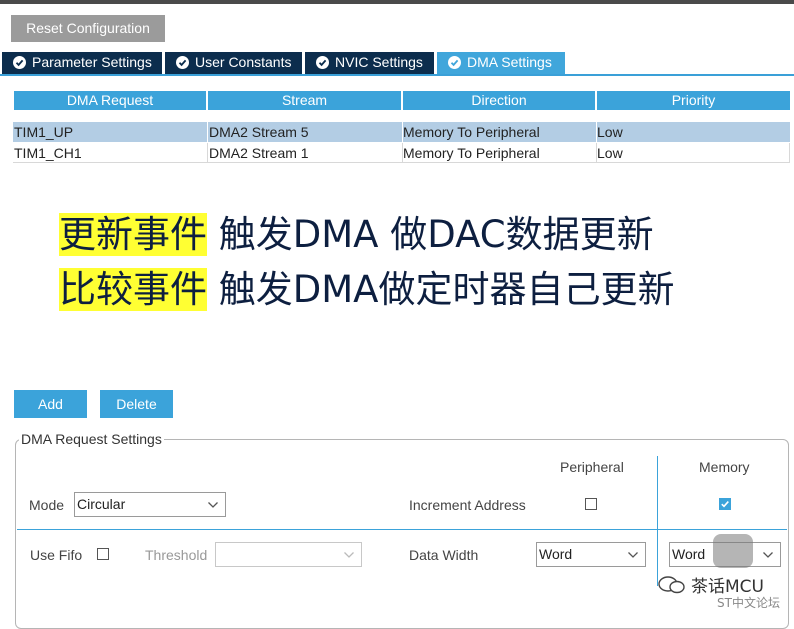 This screenshot has width=794, height=629. What do you see at coordinates (44, 132) in the screenshot?
I see `cell-request: TIM1_UP` at bounding box center [44, 132].